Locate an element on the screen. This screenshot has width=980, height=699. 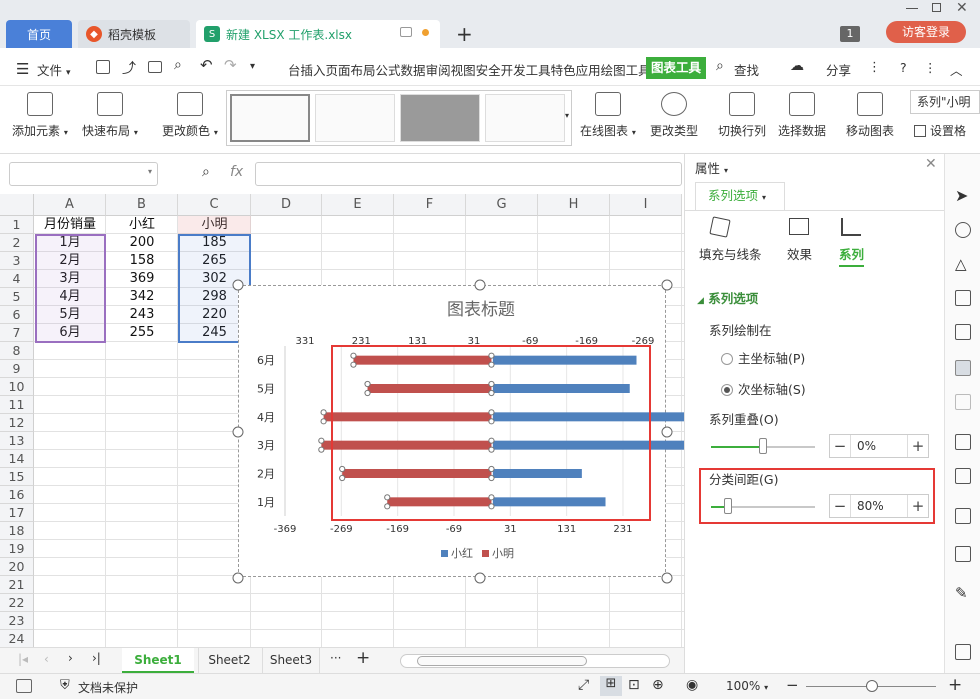
menu-view: 视图 is located at coordinates (463, 69).